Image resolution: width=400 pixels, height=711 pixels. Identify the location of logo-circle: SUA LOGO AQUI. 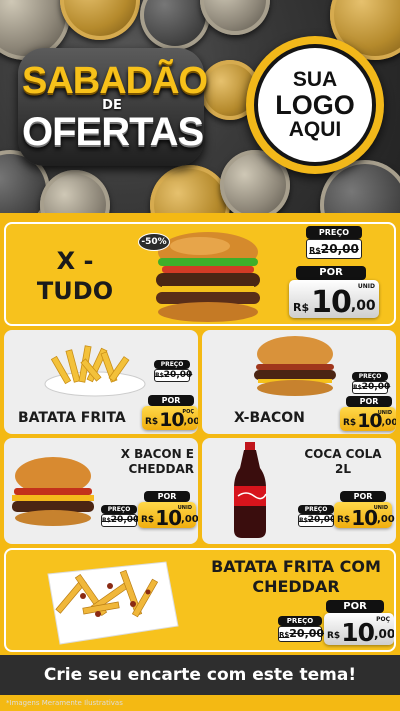
(315, 105).